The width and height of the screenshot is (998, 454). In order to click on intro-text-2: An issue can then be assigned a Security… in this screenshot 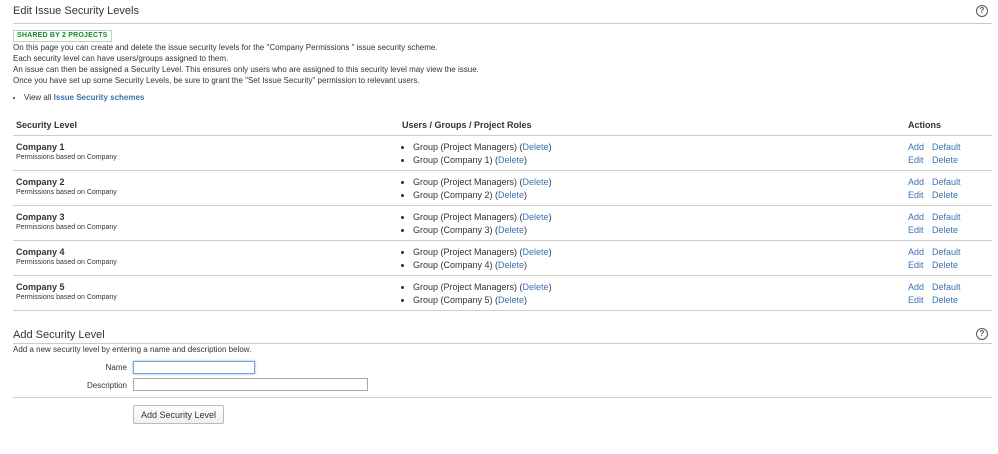, I will do `click(246, 69)`.